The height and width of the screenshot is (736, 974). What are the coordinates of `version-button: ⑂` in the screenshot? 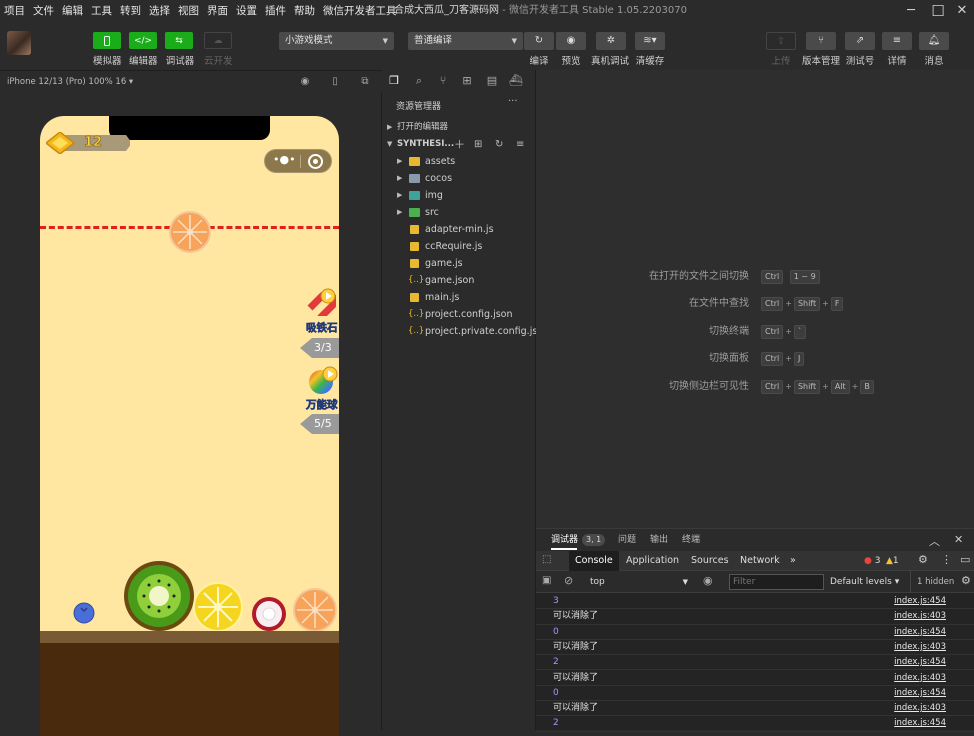 It's located at (821, 41).